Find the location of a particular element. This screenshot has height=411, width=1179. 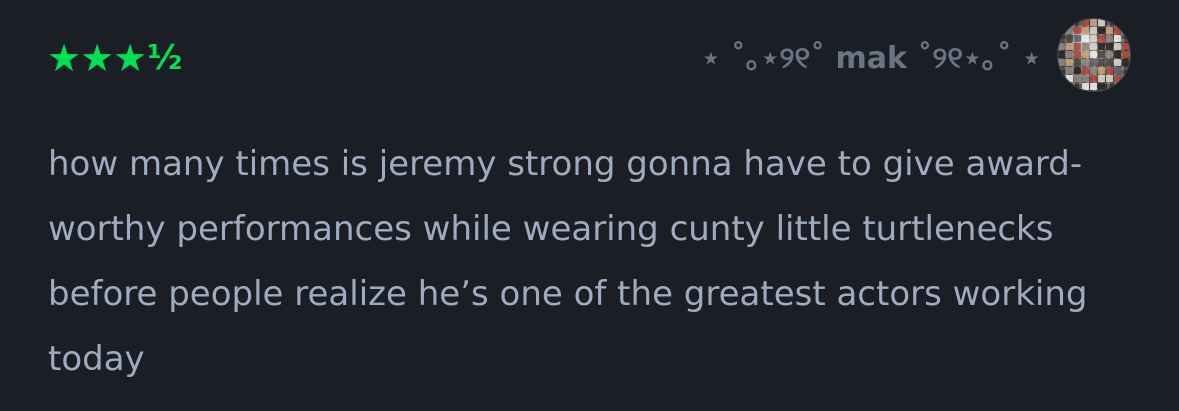

half-star-icon: ½ is located at coordinates (164, 58).